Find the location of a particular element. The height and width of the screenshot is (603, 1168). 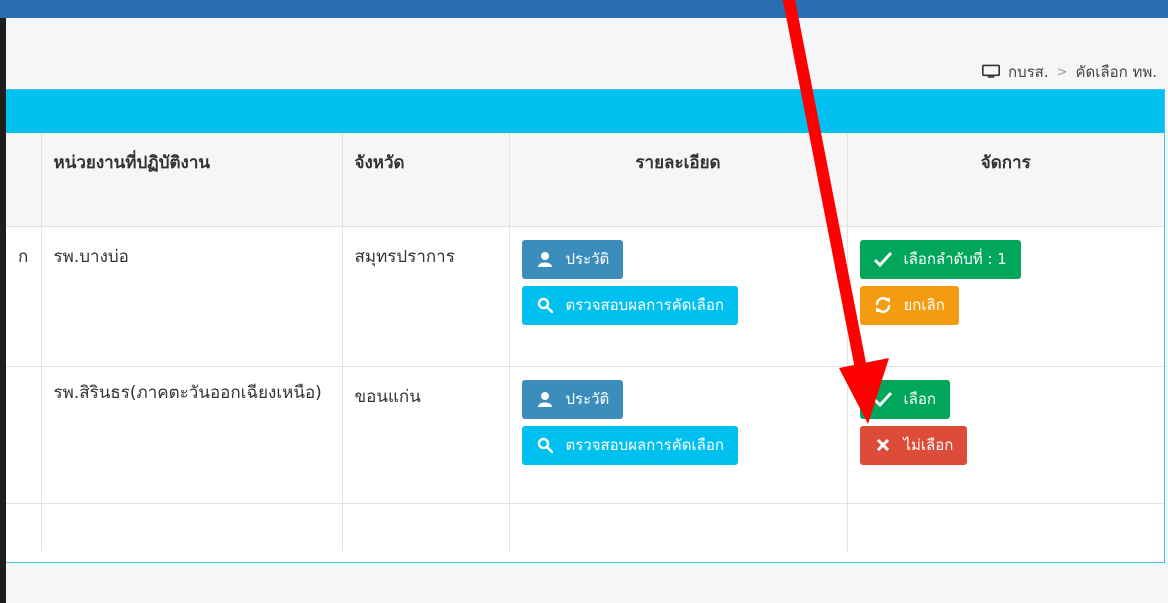

select-rank-button: เลือกลำดับที่ : 1 is located at coordinates (940, 259).